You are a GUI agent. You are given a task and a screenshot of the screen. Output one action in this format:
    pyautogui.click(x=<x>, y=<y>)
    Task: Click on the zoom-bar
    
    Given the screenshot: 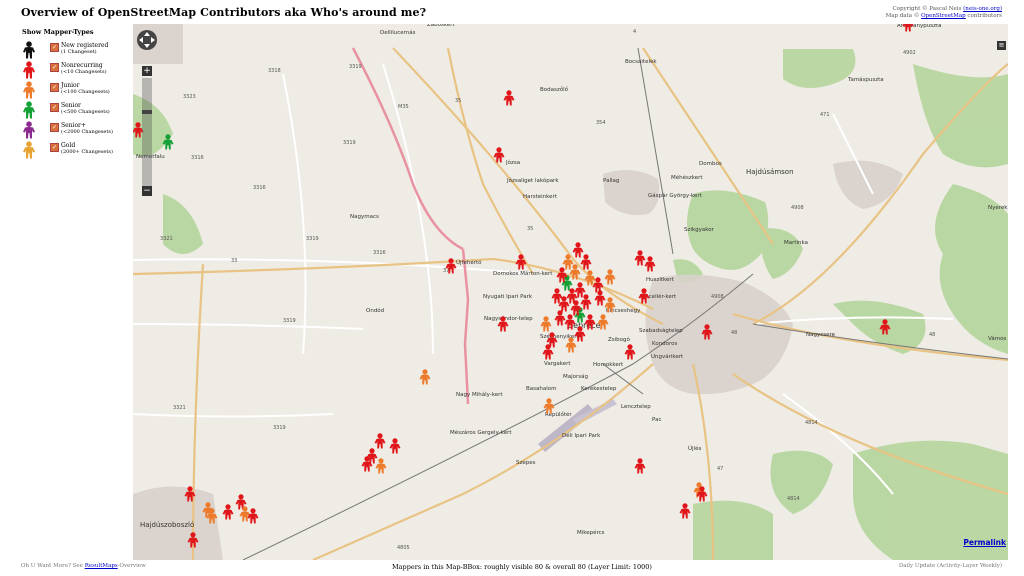 What is the action you would take?
    pyautogui.click(x=147, y=132)
    